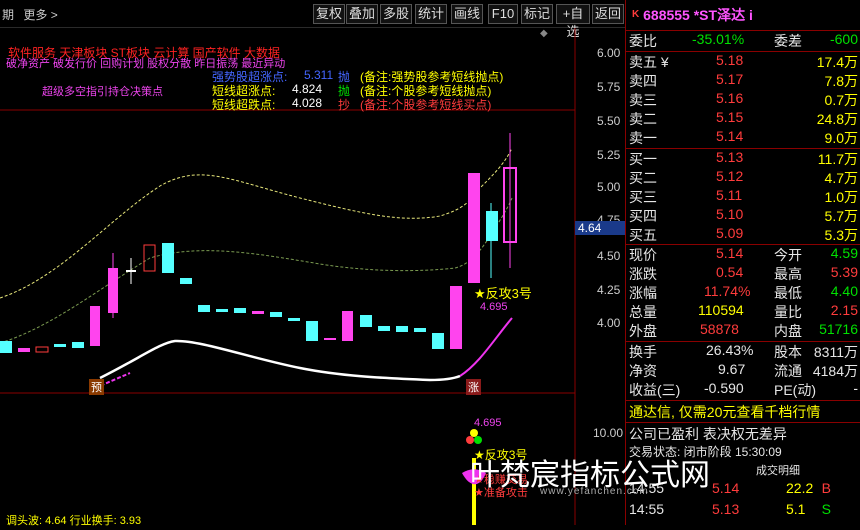  Describe the element at coordinates (600, 228) in the screenshot. I see `current-price-tag: 4.64` at that location.